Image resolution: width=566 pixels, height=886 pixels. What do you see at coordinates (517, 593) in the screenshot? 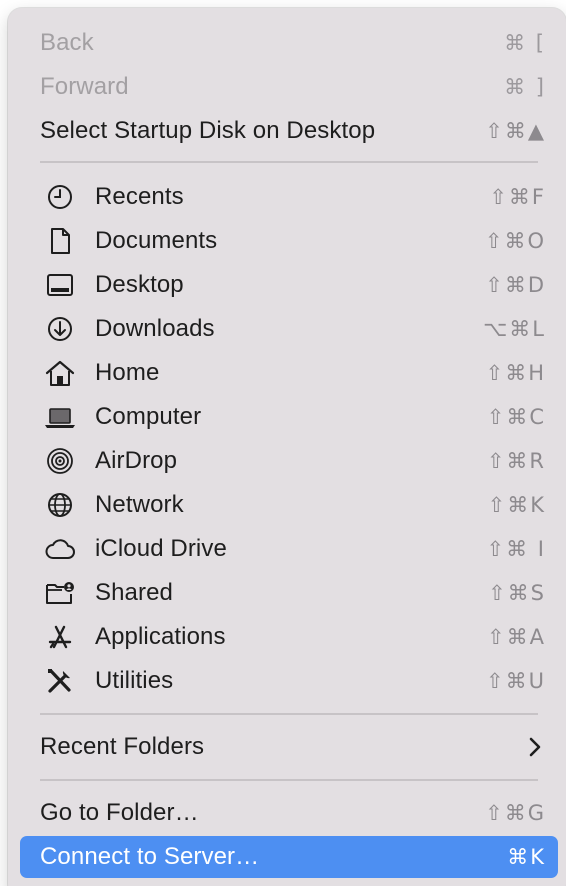
I see `keyboard-shortcut: ⇧⌘S` at bounding box center [517, 593].